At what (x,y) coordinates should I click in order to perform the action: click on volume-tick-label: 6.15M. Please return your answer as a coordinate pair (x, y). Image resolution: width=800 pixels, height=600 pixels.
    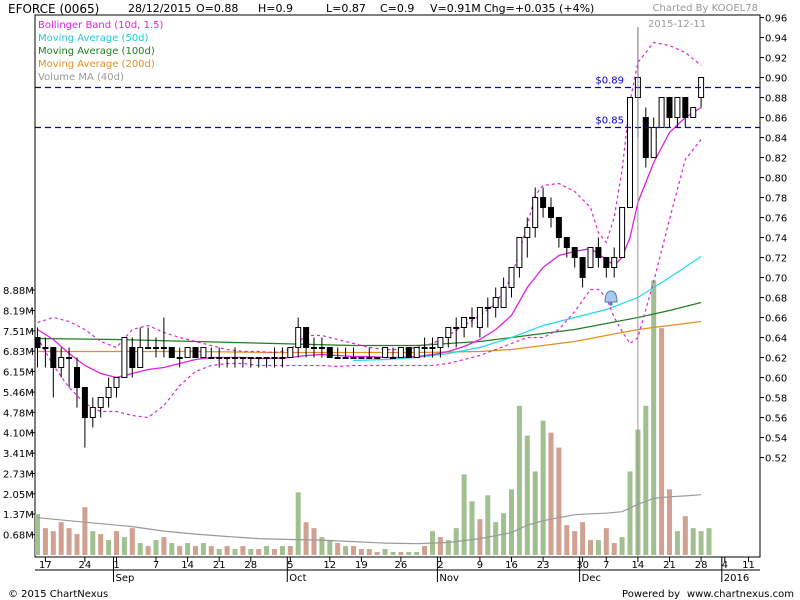
    Looking at the image, I should click on (18, 372).